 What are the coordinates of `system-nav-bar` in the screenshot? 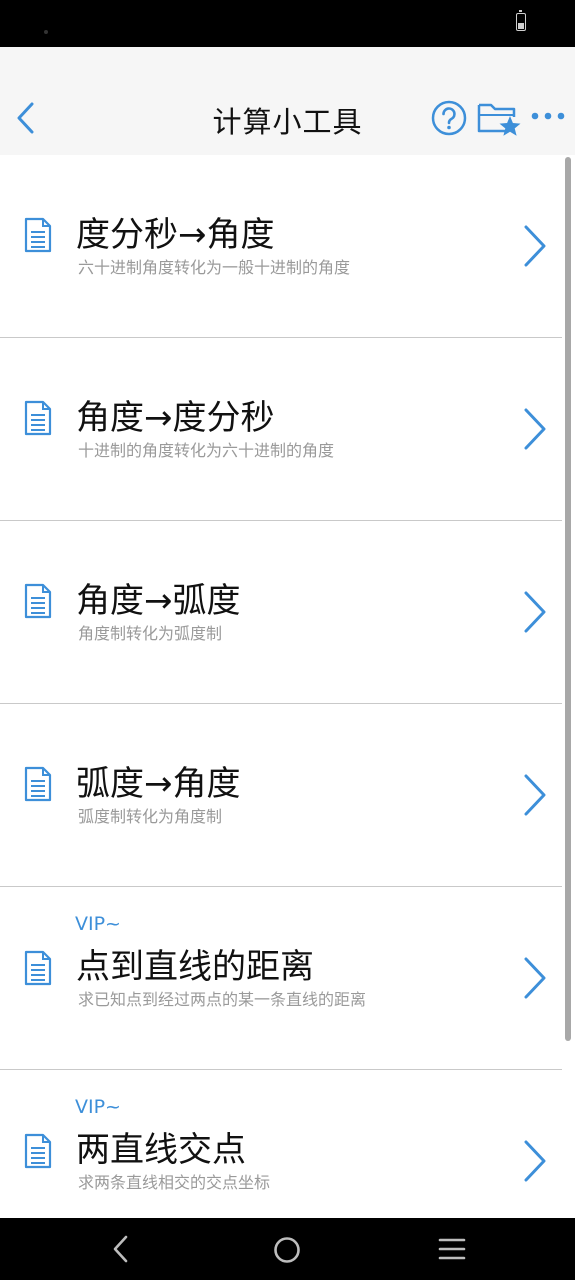 It's located at (287, 1249).